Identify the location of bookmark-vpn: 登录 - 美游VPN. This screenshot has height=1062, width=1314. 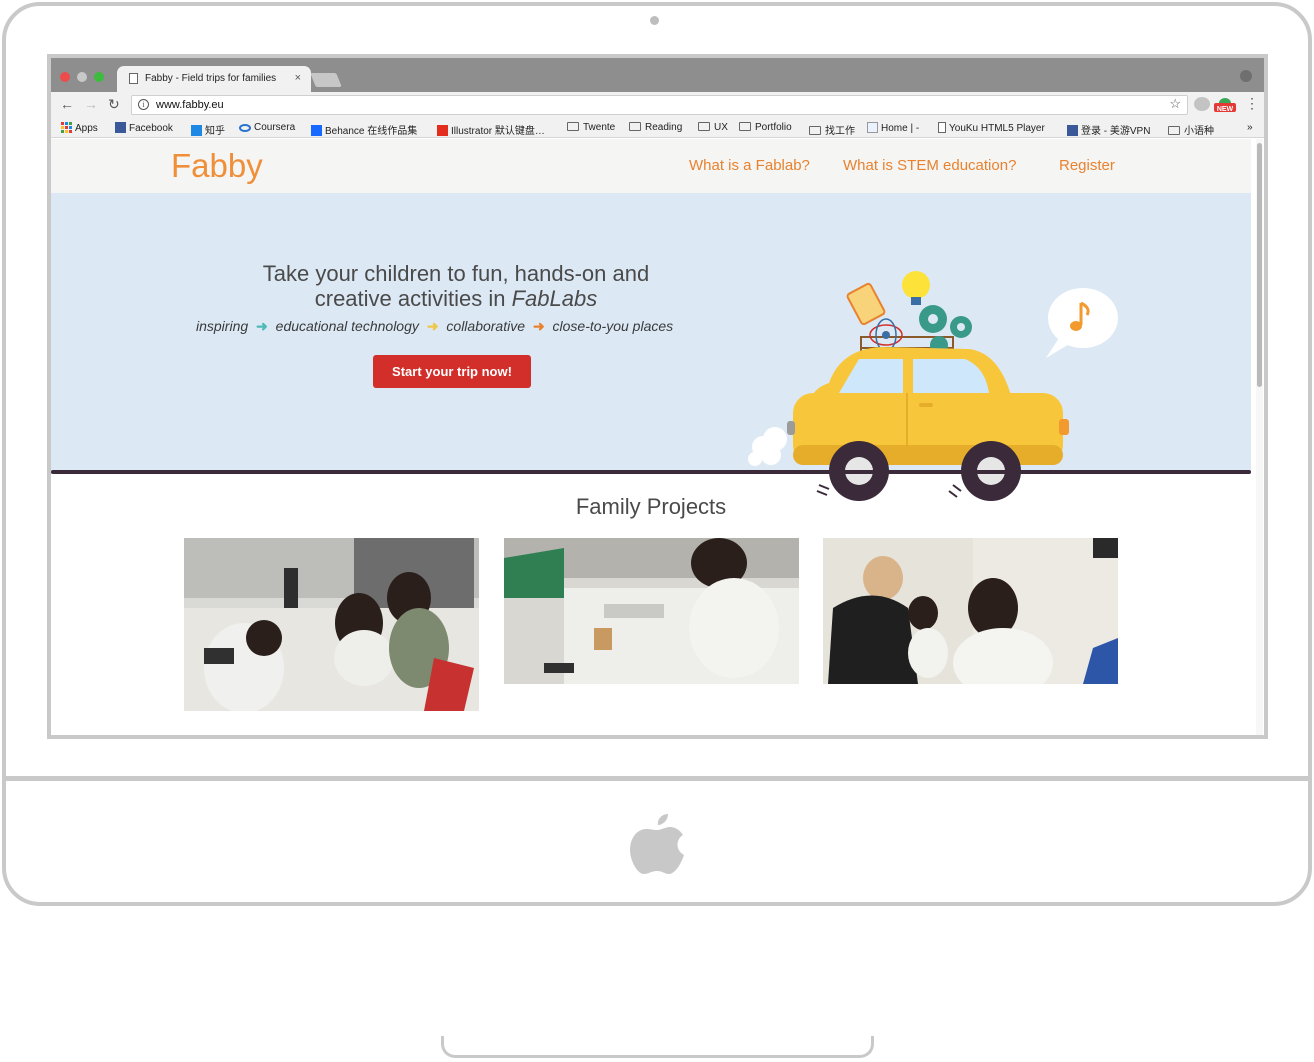
(1108, 129).